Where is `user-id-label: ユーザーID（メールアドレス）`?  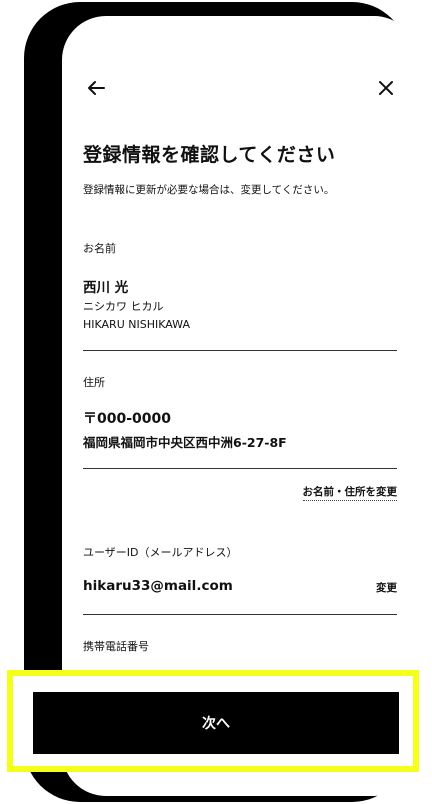
user-id-label: ユーザーID（メールアドレス） is located at coordinates (160, 552).